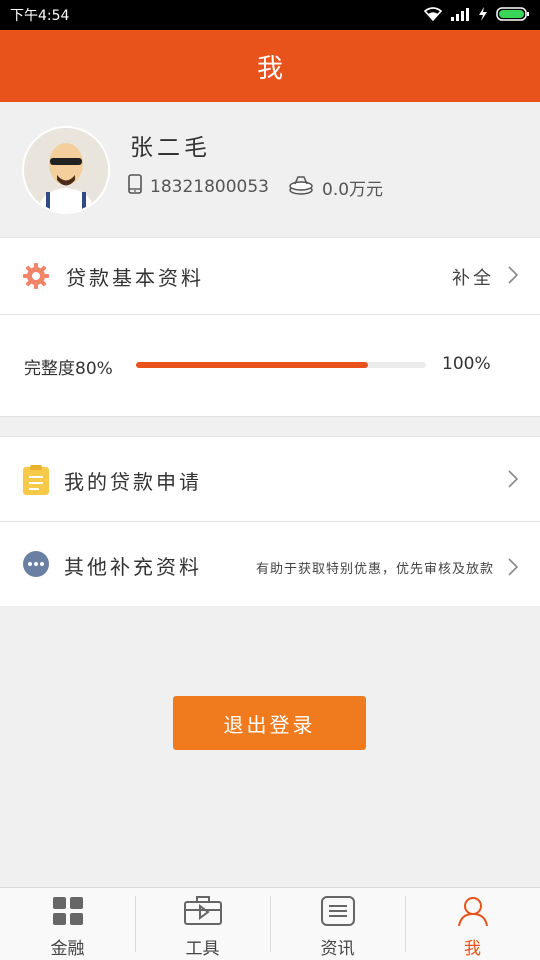  Describe the element at coordinates (466, 364) in the screenshot. I see `completeness-max-label: 100%` at that location.